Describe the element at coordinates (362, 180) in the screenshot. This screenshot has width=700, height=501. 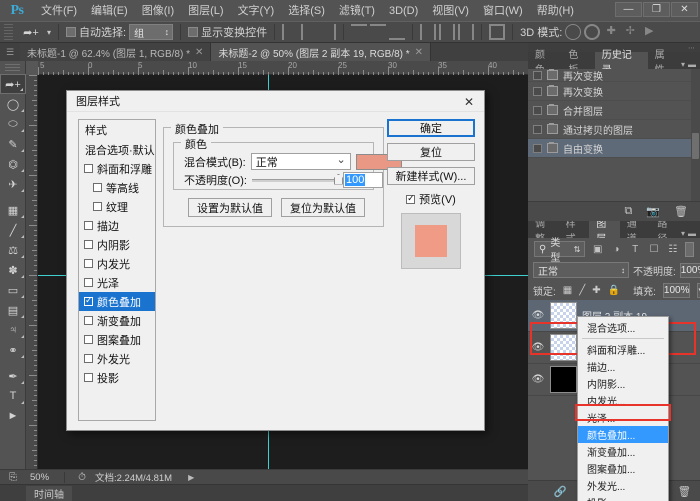
I see `opacity-input: 100` at that location.